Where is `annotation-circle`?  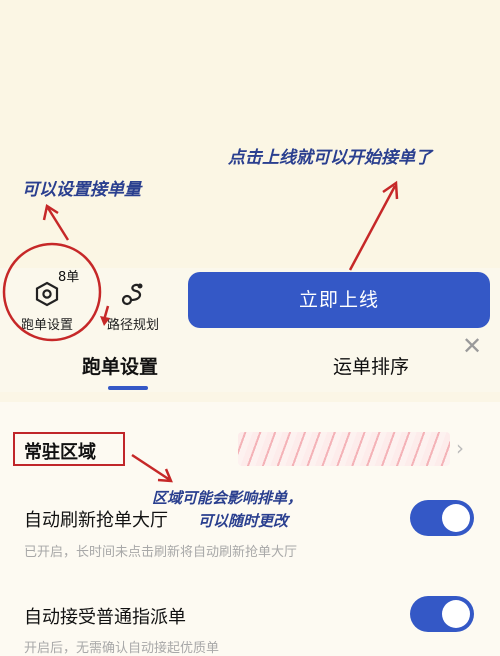 annotation-circle is located at coordinates (52, 292).